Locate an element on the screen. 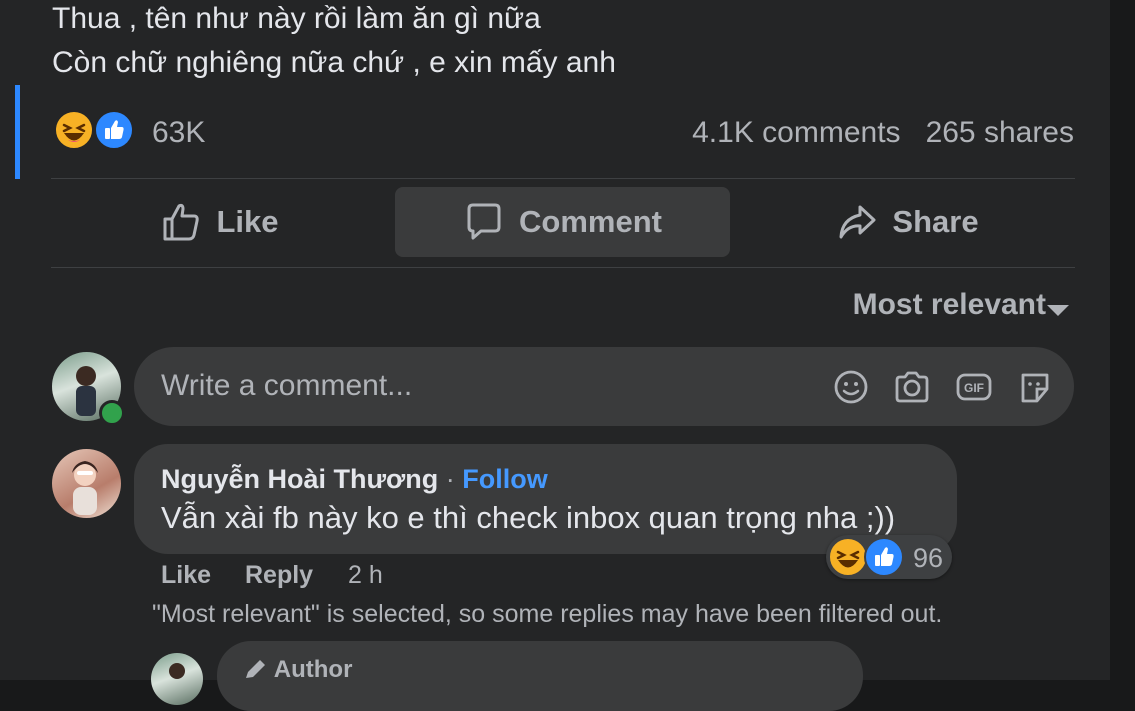 The height and width of the screenshot is (711, 1135). camera-icon is located at coordinates (912, 387).